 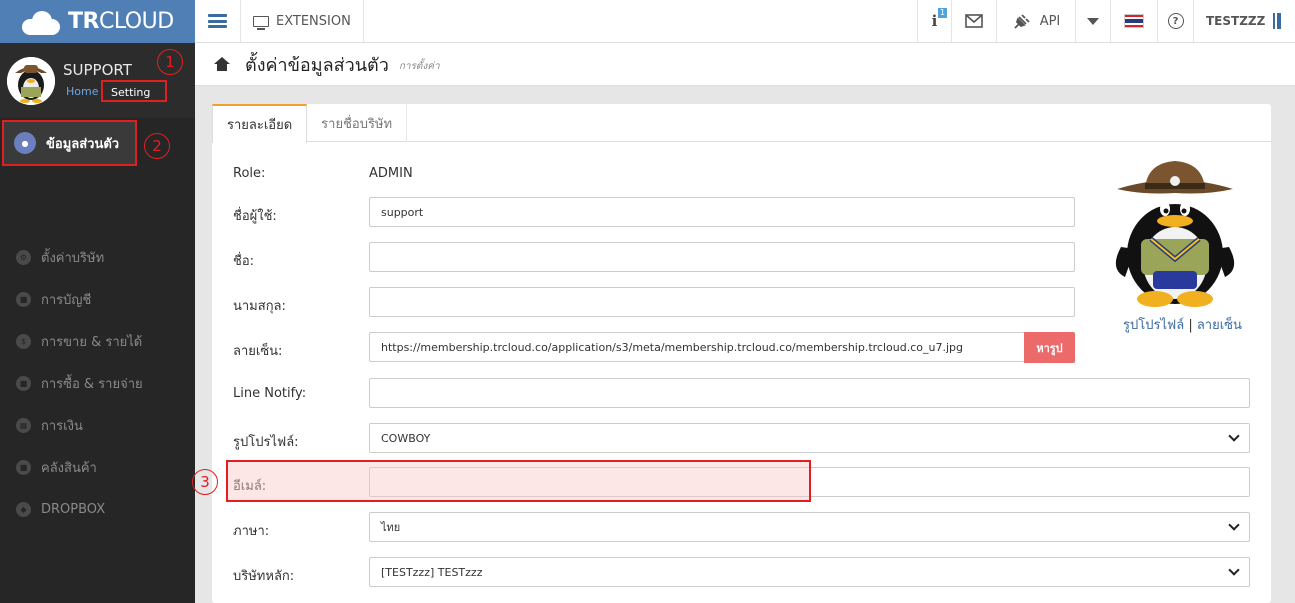 I want to click on tab-details: รายละเอียด, so click(x=260, y=123).